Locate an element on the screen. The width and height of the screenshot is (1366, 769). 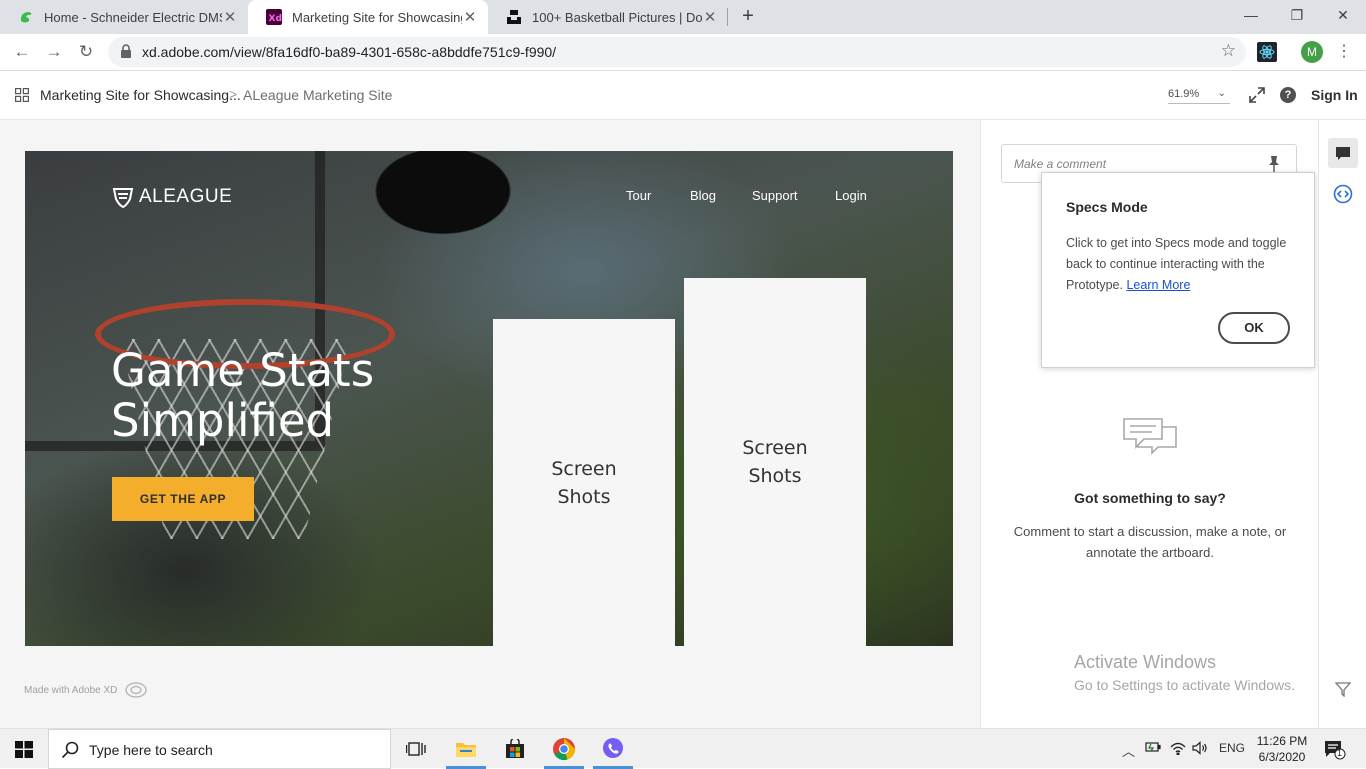
bookmark-star-icon: ☆ is located at coordinates (1228, 51).